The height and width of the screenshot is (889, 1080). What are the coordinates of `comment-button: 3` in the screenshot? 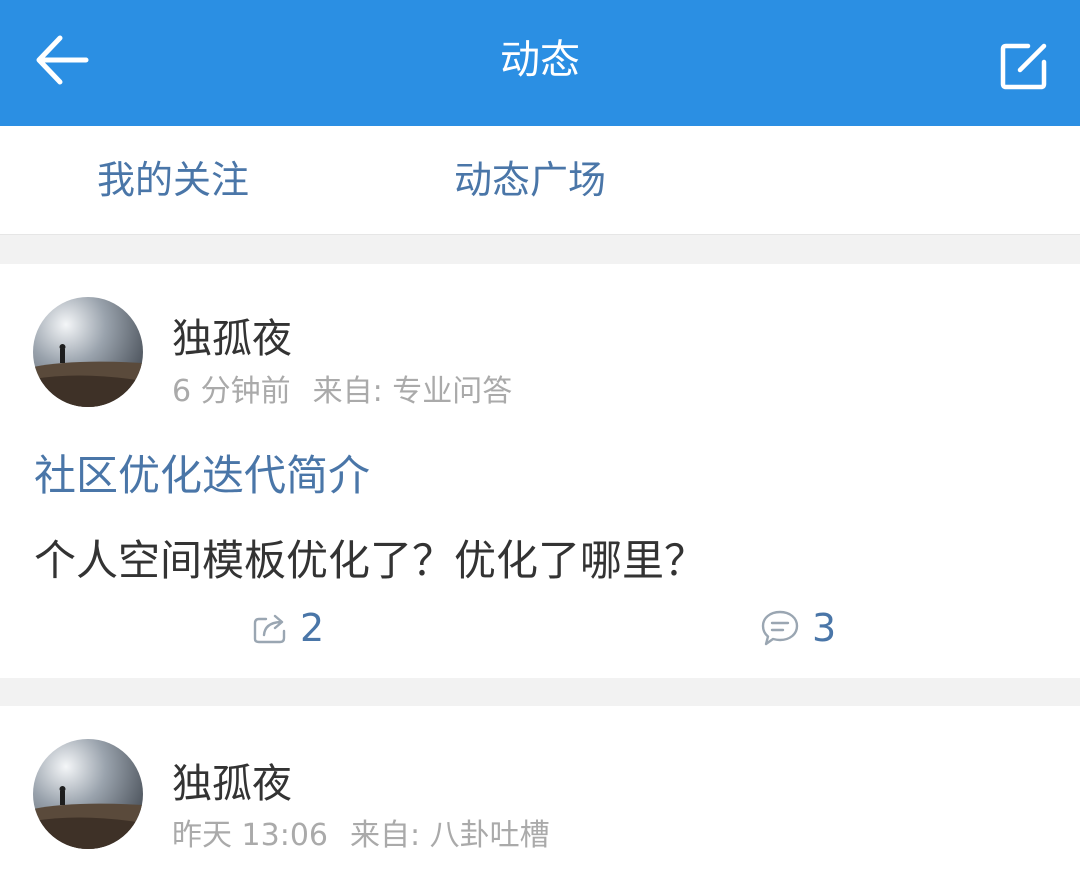 It's located at (798, 628).